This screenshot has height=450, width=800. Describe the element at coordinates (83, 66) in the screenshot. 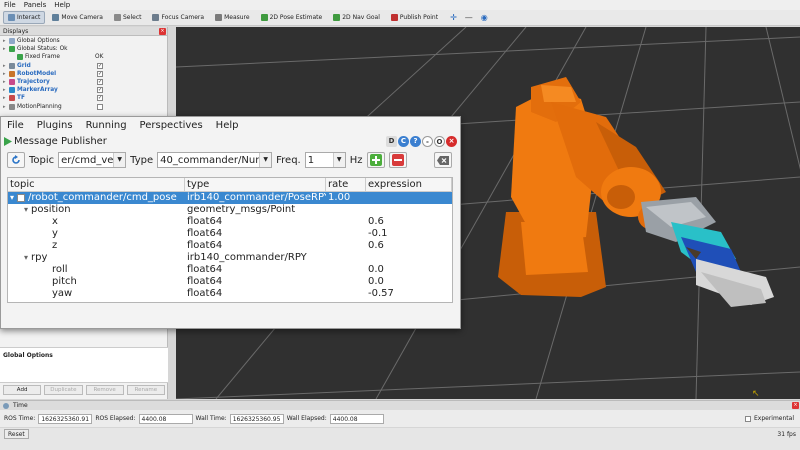

I see `display-item: ▸ Grid ✓` at that location.